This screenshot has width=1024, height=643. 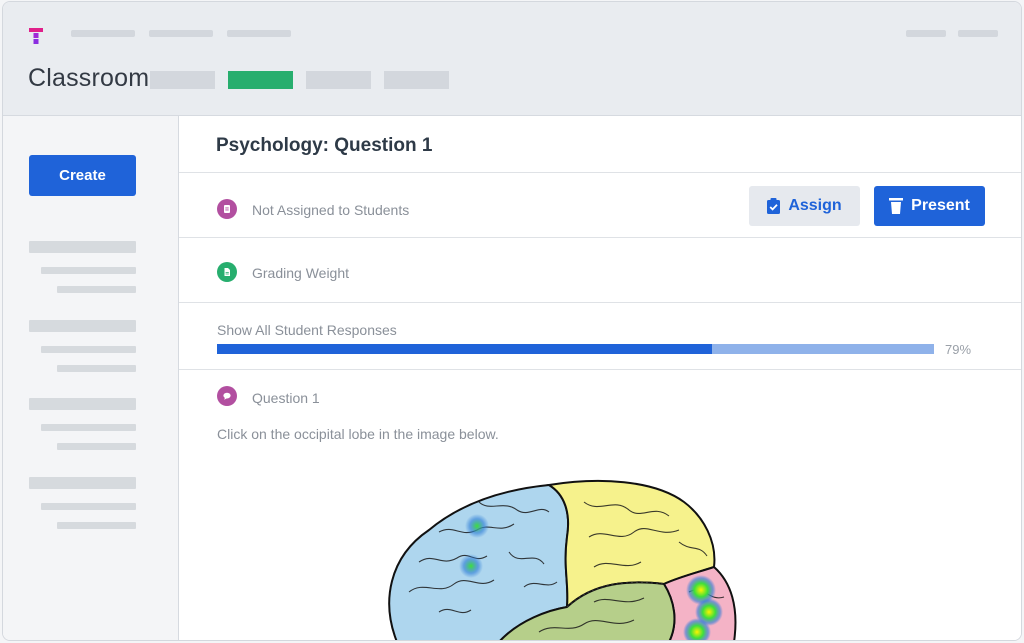 I want to click on speech-bubble-icon, so click(x=227, y=396).